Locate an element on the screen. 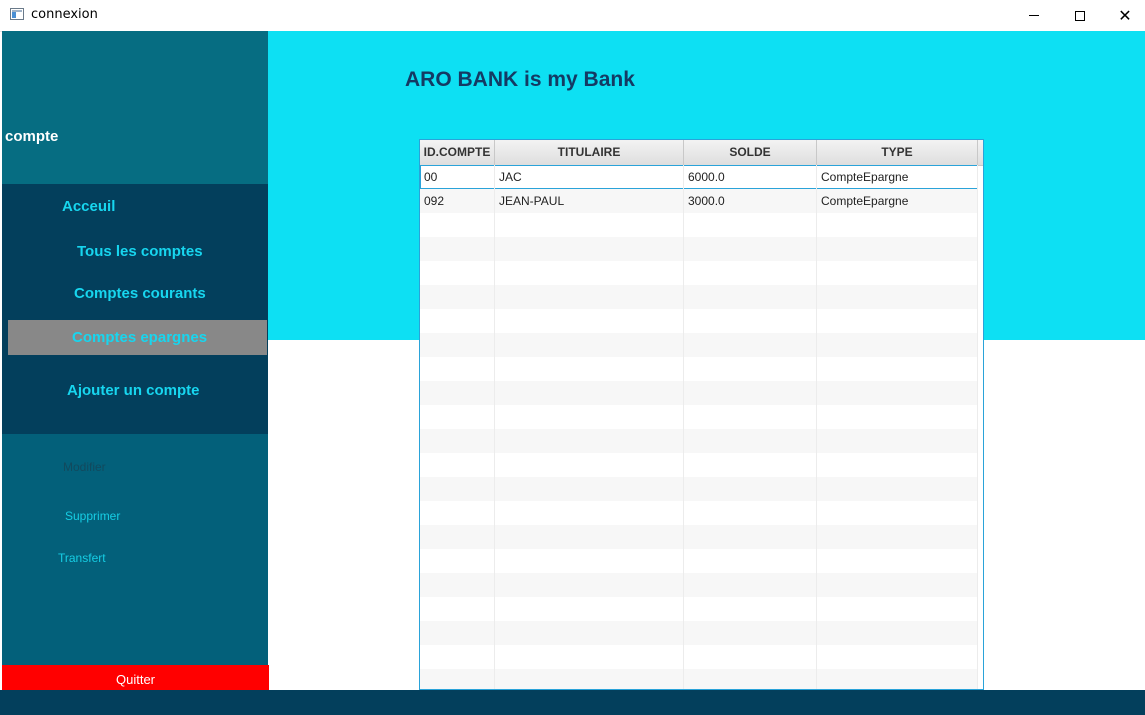  nav-item-label: Comptes epargnes is located at coordinates (140, 337).